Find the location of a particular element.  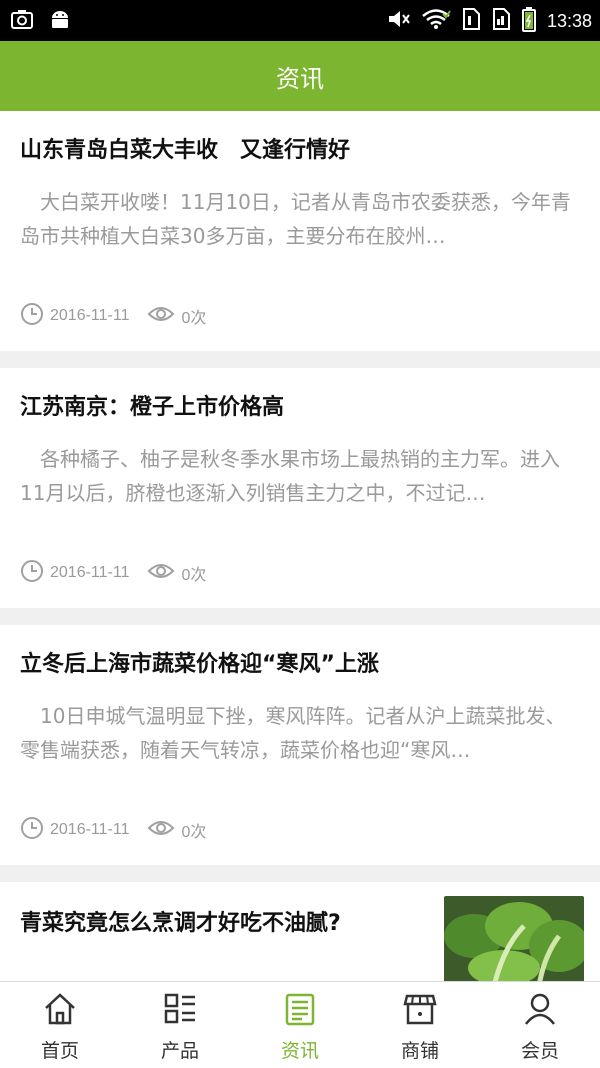

tab-news: 资讯 is located at coordinates (300, 1025).